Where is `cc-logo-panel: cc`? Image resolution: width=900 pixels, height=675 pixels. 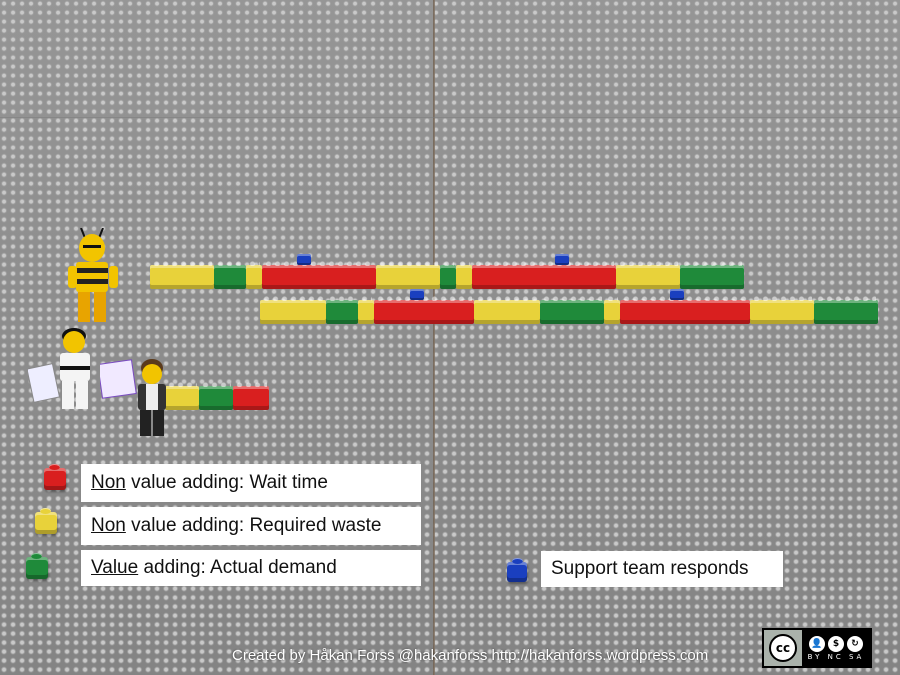 cc-logo-panel: cc is located at coordinates (783, 648).